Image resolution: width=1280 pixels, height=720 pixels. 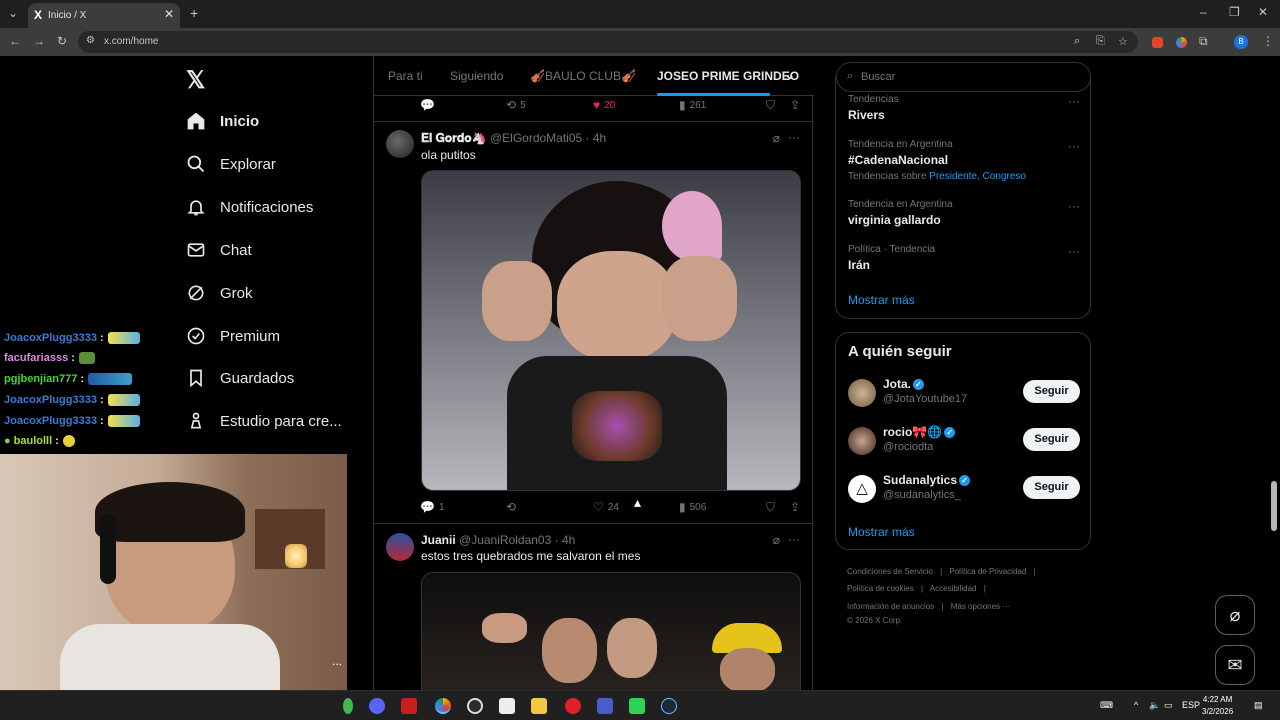 What do you see at coordinates (90, 40) in the screenshot?
I see `site-info-icon: ⚙` at bounding box center [90, 40].